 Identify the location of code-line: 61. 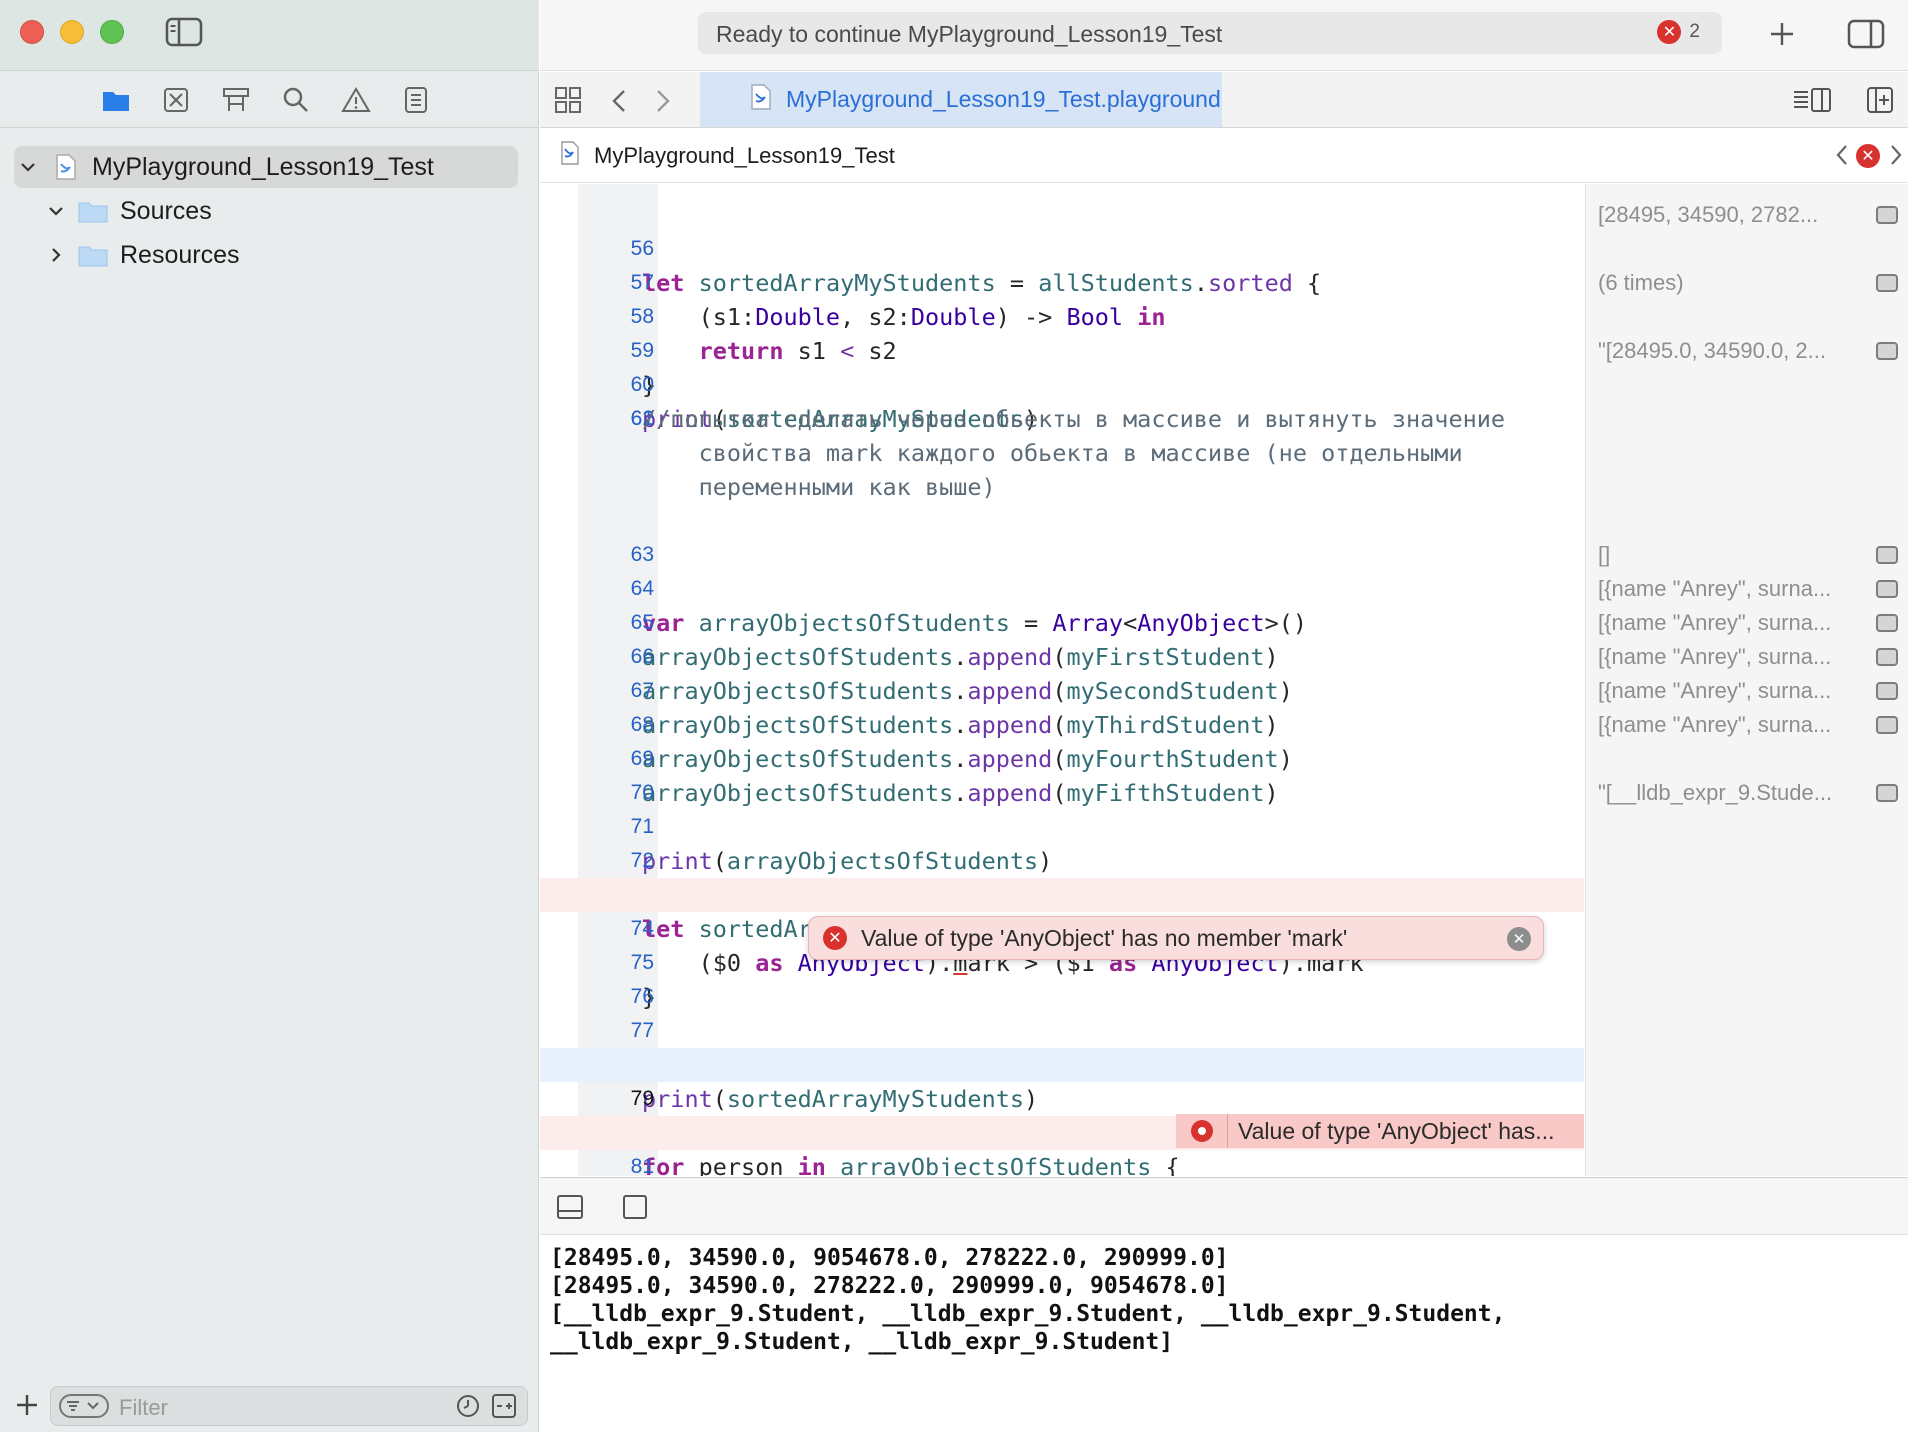
(1062, 399).